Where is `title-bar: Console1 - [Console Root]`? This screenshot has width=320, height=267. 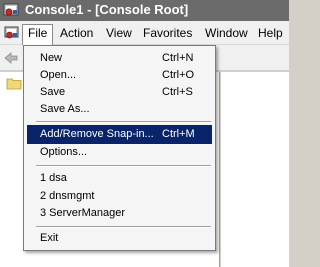
title-bar: Console1 - [Console Root] is located at coordinates (144, 10).